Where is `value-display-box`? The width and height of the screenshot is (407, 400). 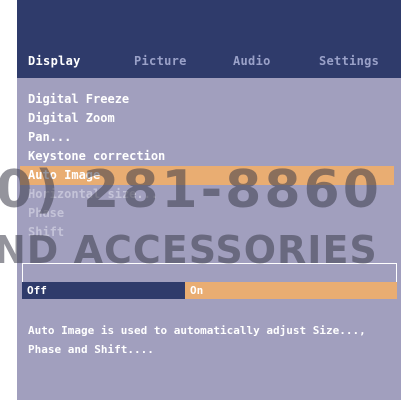 value-display-box is located at coordinates (209, 273).